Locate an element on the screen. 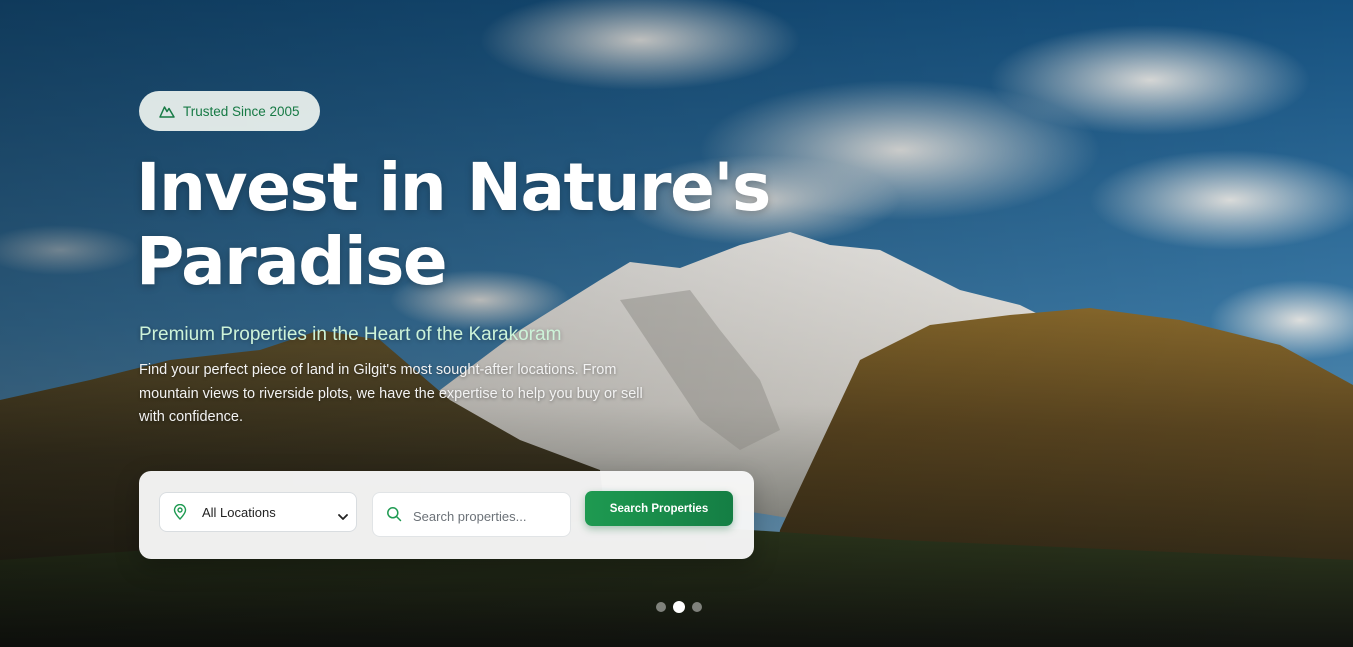 The image size is (1353, 647). badge-label: Trusted Since 2005 is located at coordinates (241, 111).